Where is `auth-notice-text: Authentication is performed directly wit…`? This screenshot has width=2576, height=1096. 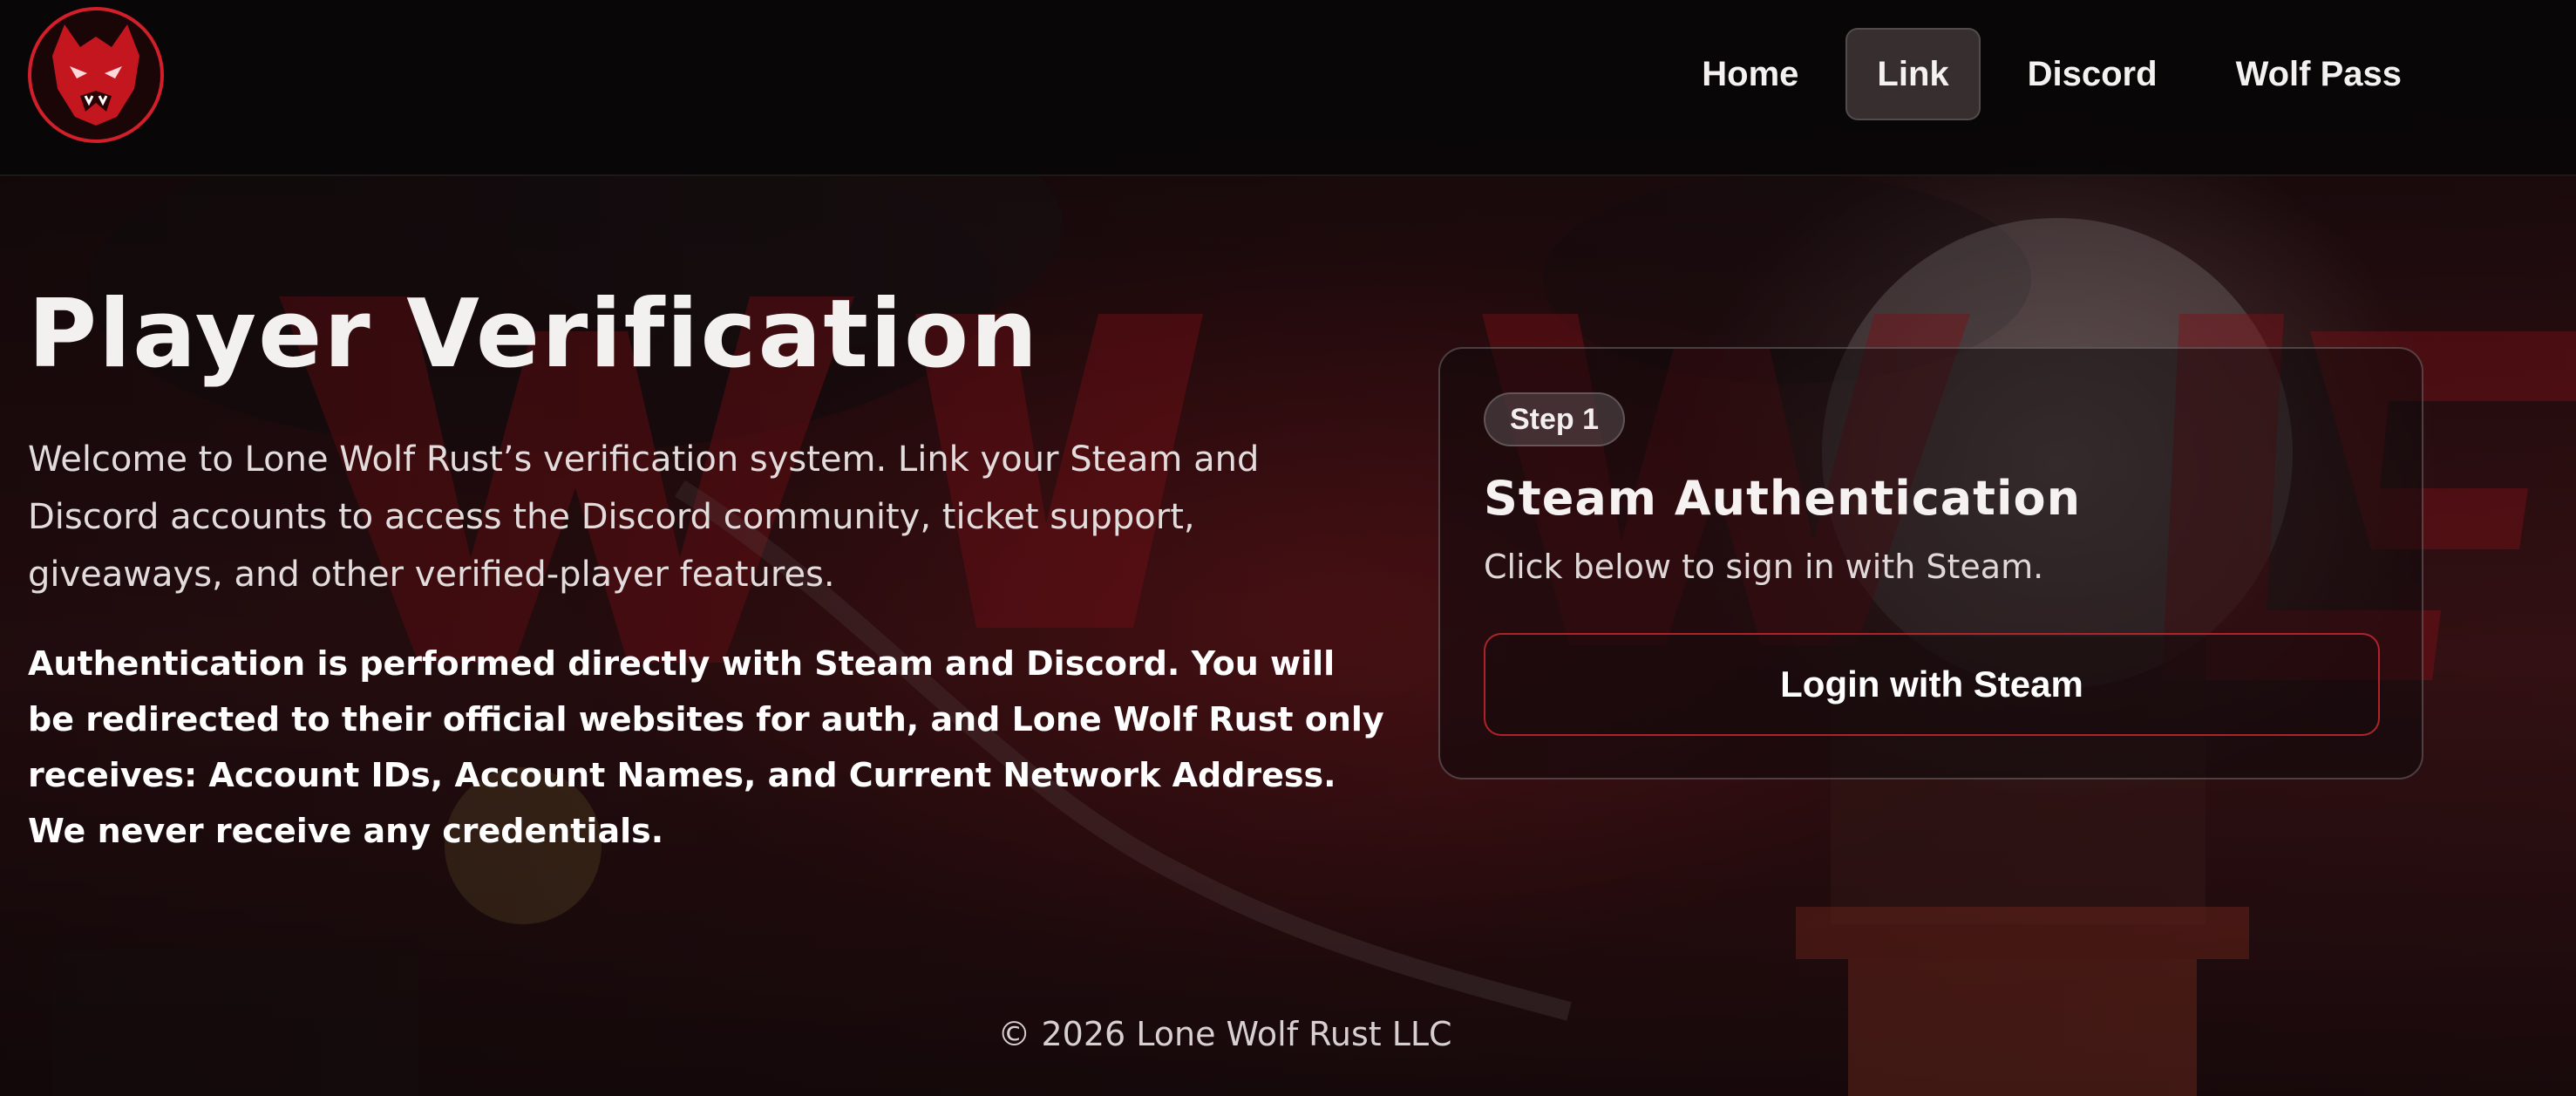
auth-notice-text: Authentication is performed directly wit… is located at coordinates (706, 747).